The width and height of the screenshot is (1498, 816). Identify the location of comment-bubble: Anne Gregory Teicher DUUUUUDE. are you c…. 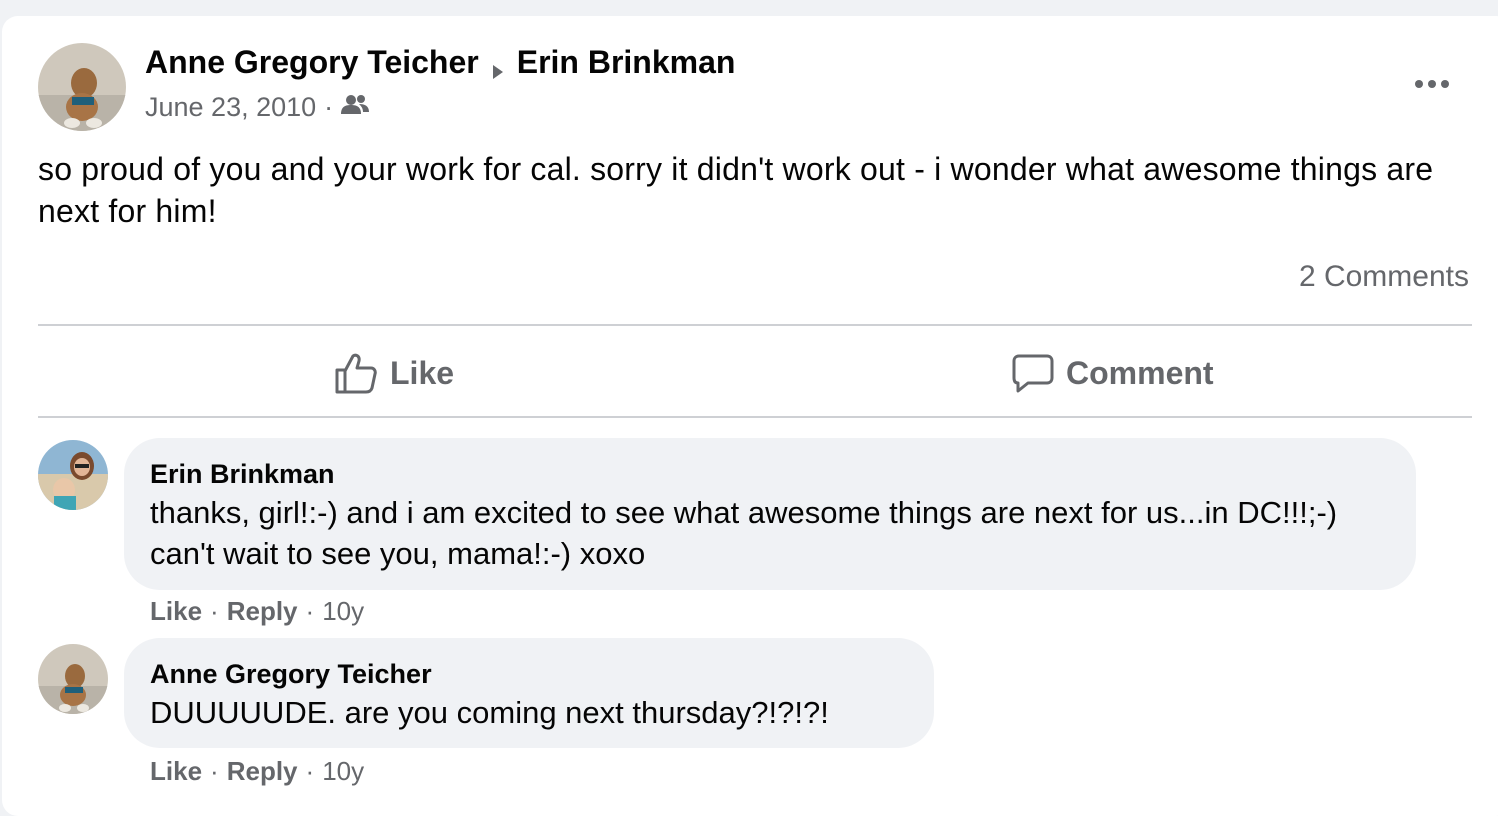
(529, 693).